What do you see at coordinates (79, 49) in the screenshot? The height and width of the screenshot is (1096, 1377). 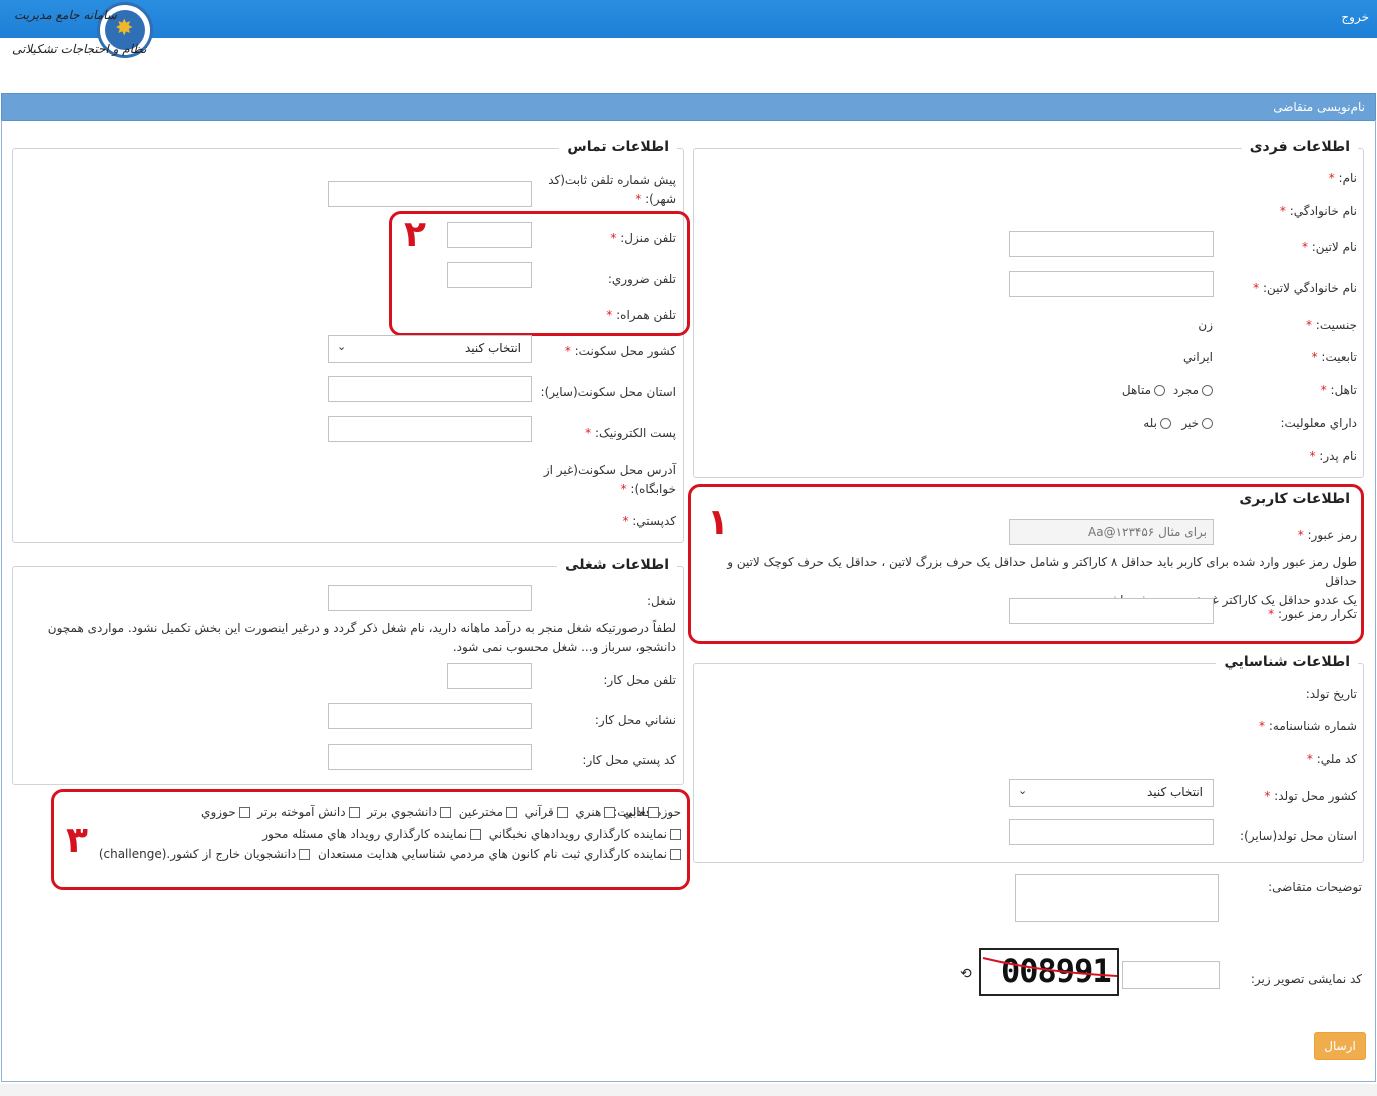 I see `logo-text-line2: نظام و احتجاجات تشکیلاتی` at bounding box center [79, 49].